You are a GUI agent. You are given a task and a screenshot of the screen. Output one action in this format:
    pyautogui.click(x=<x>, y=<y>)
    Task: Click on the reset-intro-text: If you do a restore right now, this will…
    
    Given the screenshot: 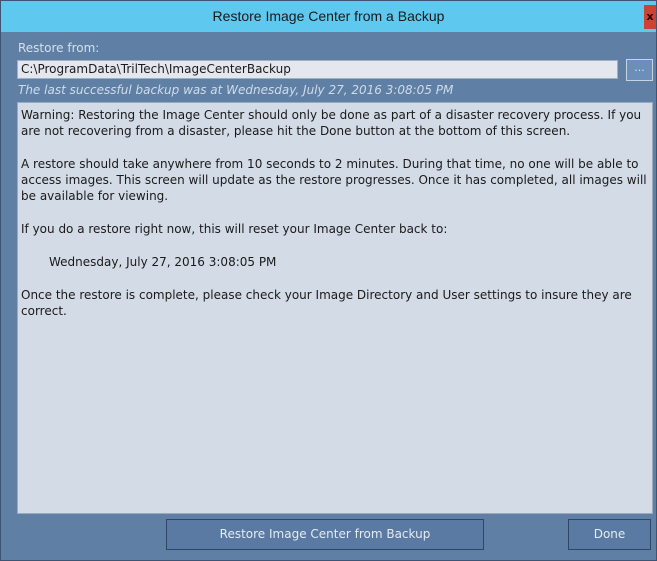 What is the action you would take?
    pyautogui.click(x=234, y=229)
    